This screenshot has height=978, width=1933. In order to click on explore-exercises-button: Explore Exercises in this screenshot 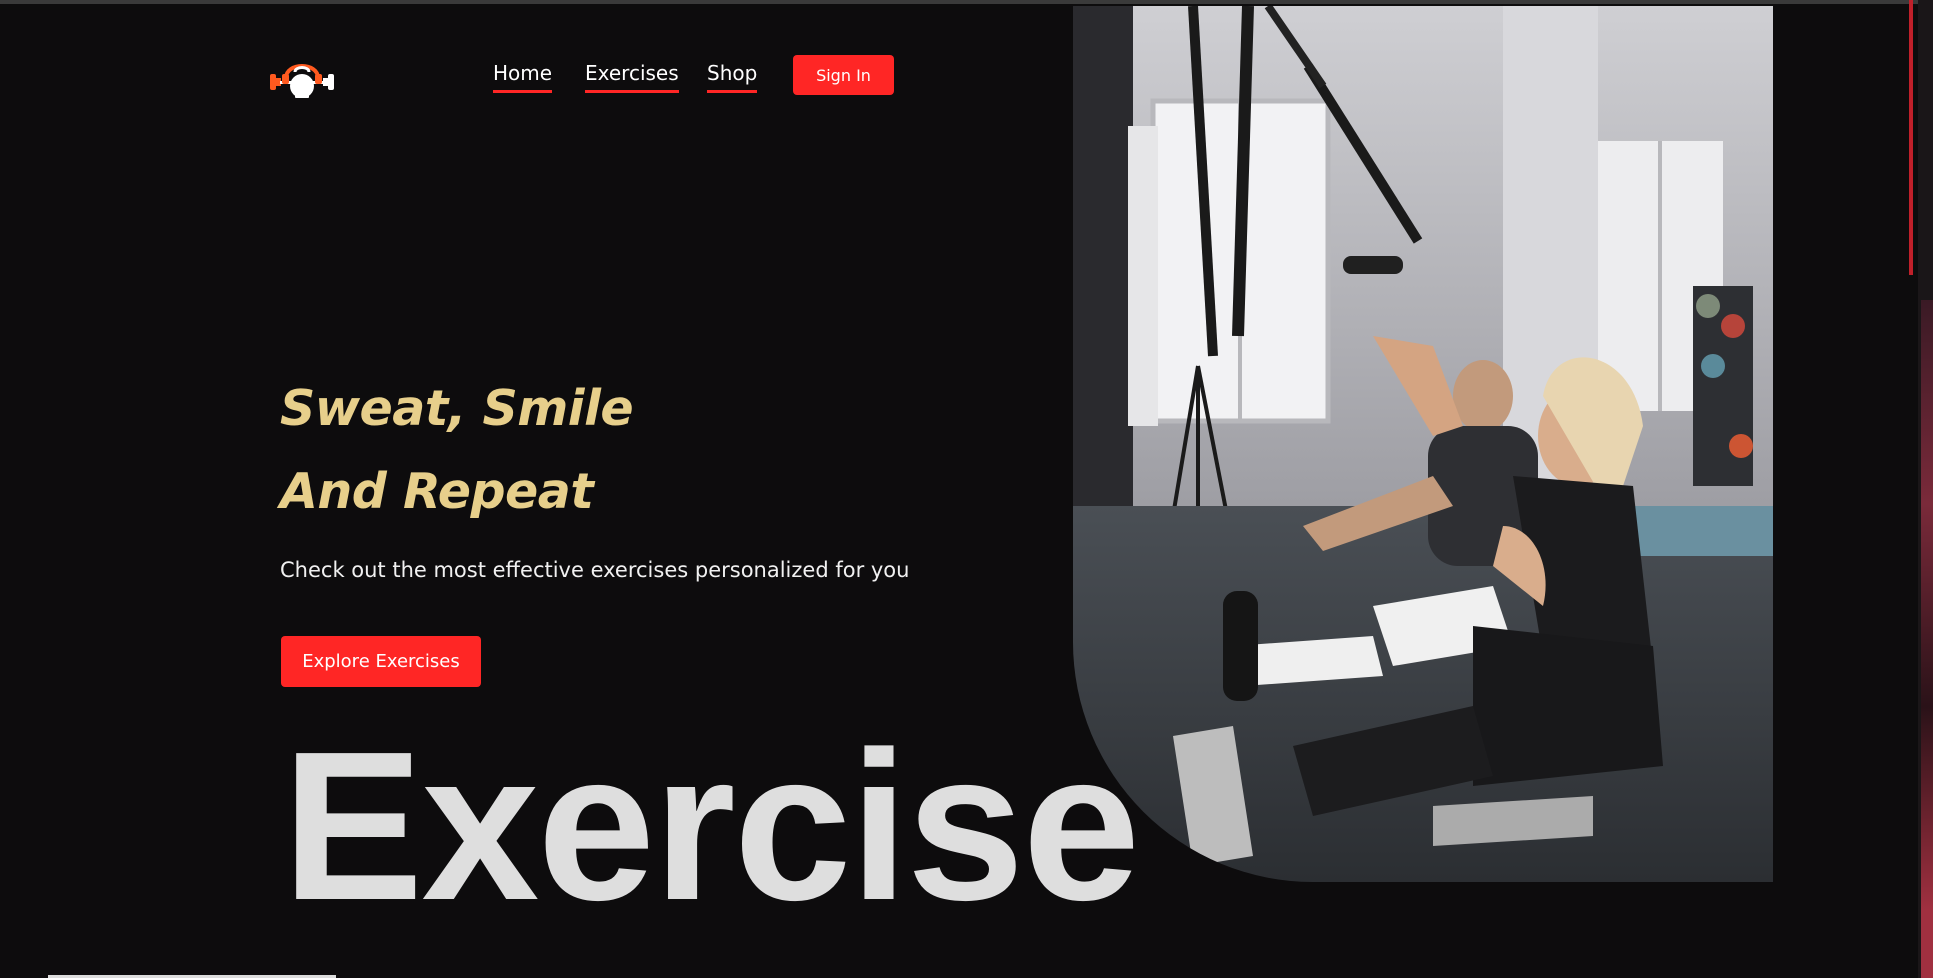, I will do `click(381, 661)`.